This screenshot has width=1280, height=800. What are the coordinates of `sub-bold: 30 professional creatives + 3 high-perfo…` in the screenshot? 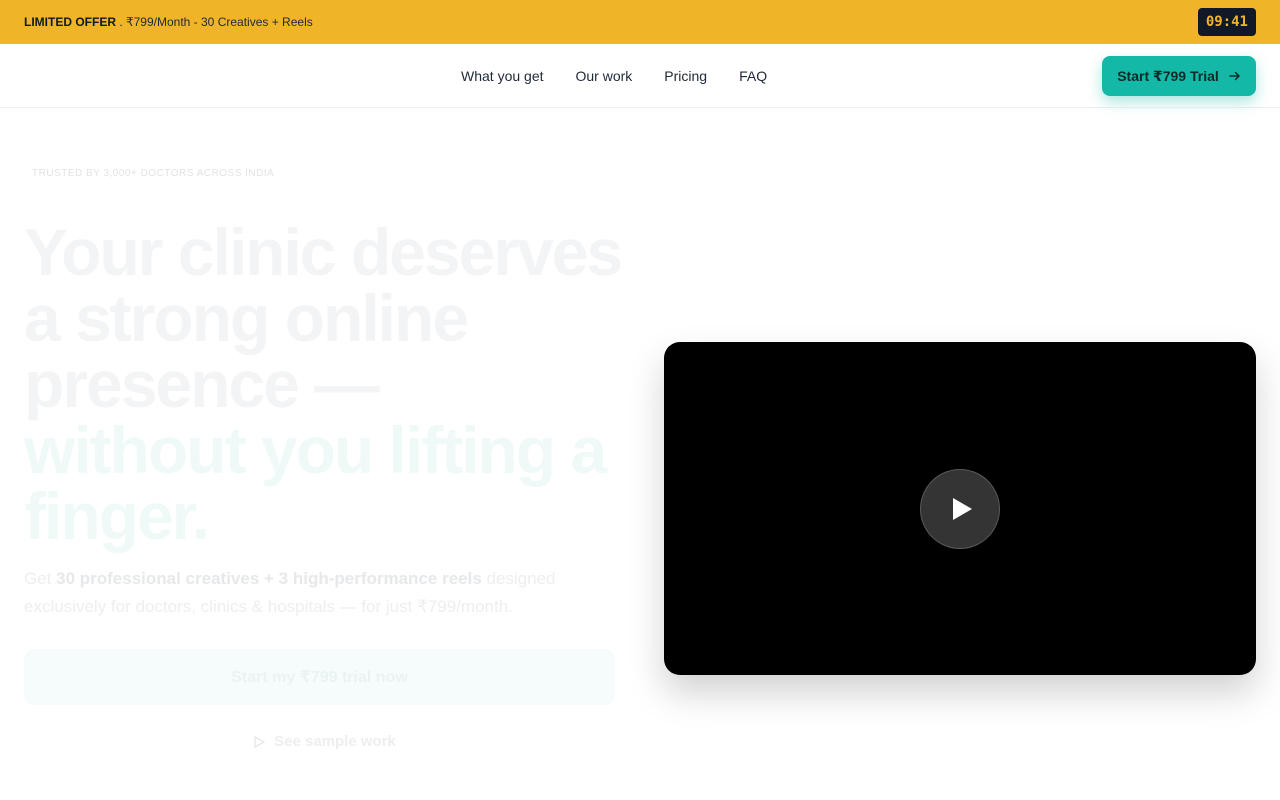 It's located at (269, 578).